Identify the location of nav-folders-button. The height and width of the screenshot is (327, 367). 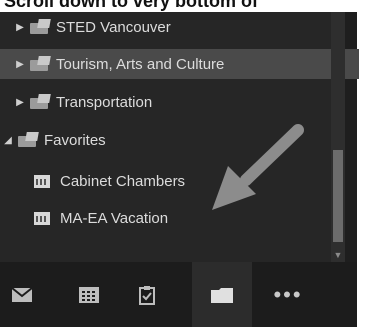
(222, 294).